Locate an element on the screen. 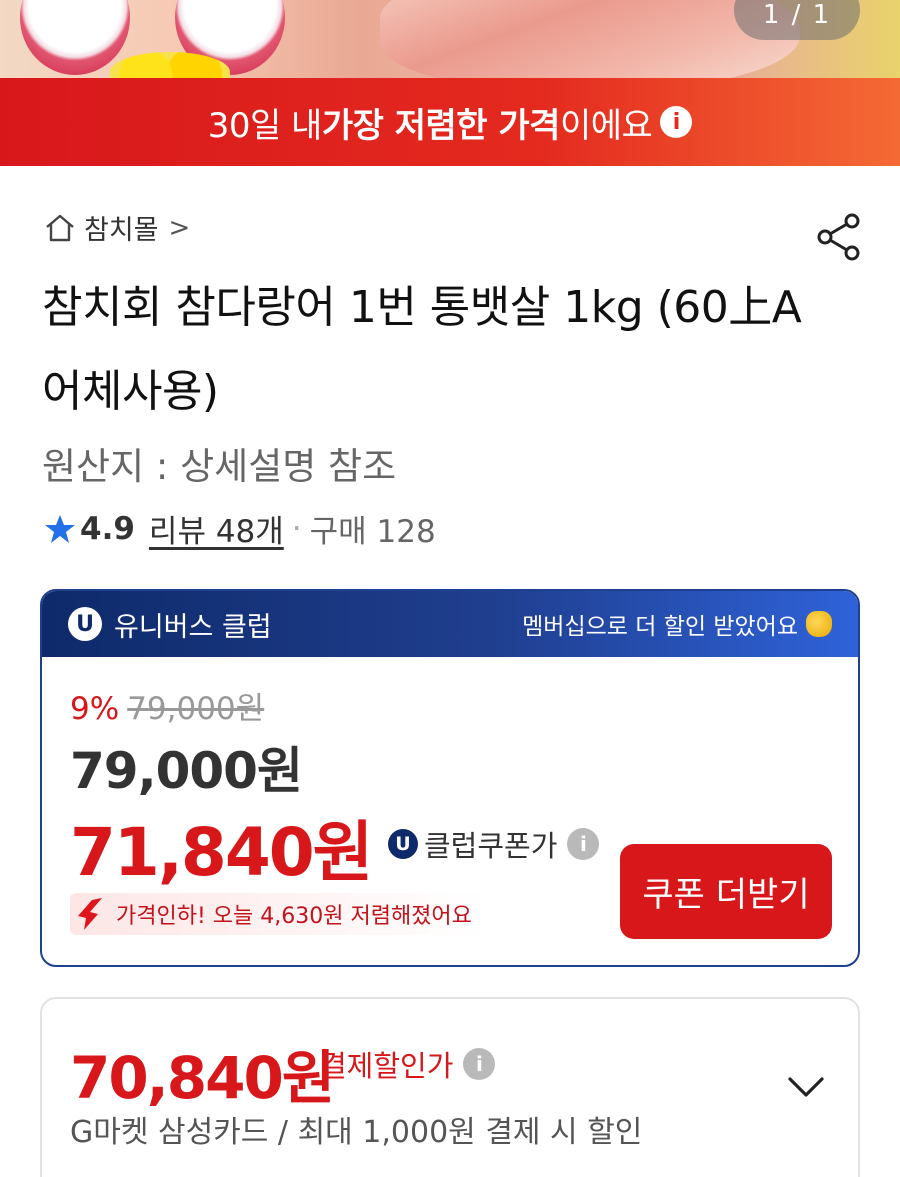 This screenshot has height=1177, width=900. original-price: 79,000원 is located at coordinates (196, 709).